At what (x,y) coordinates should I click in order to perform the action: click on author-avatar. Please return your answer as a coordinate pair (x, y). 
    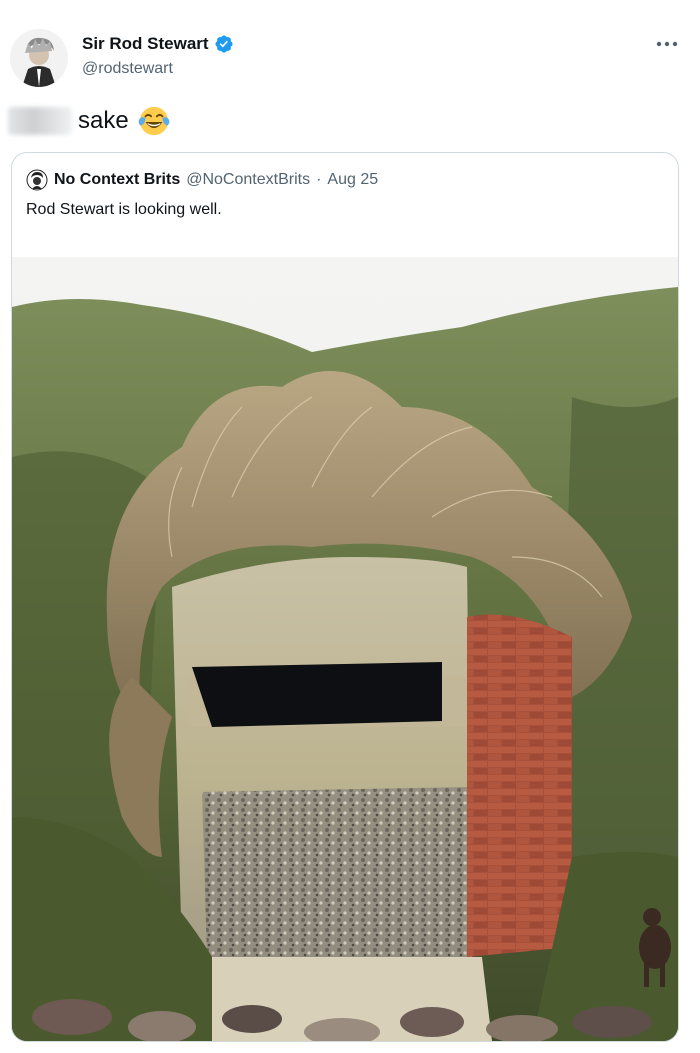
    Looking at the image, I should click on (39, 58).